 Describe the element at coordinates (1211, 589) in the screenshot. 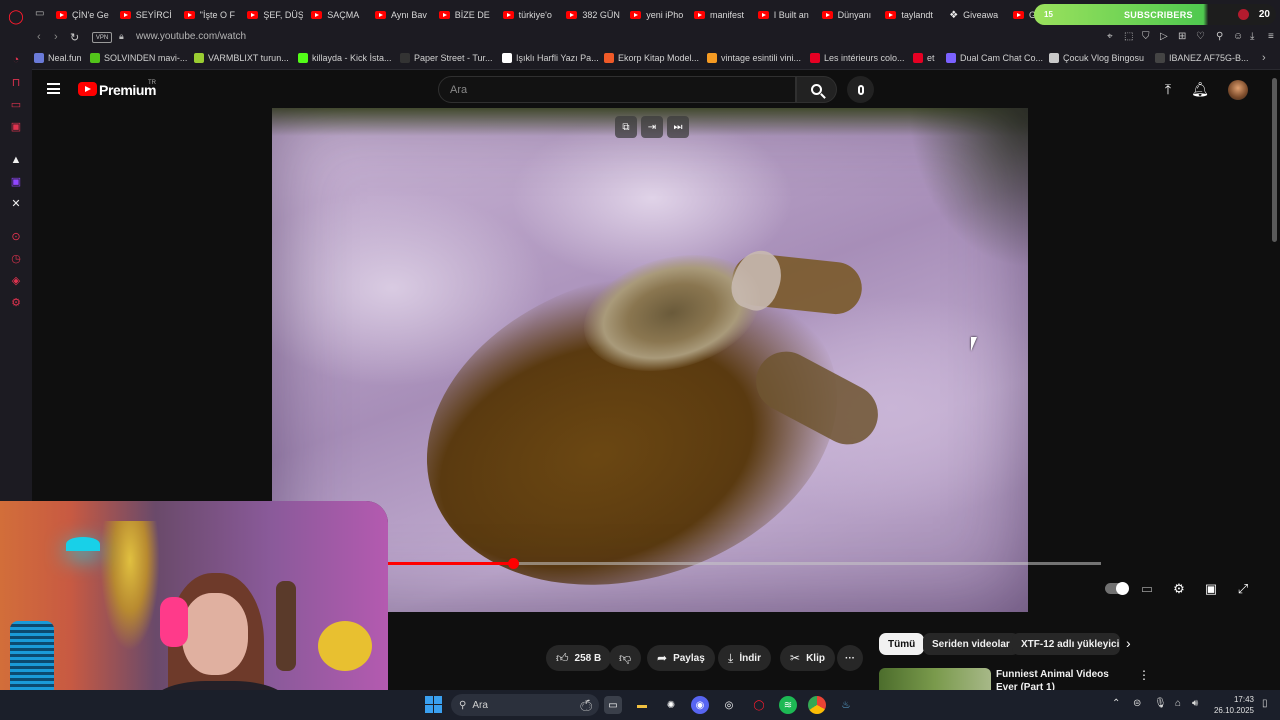

I see `theater-mode-icon: ▣` at that location.